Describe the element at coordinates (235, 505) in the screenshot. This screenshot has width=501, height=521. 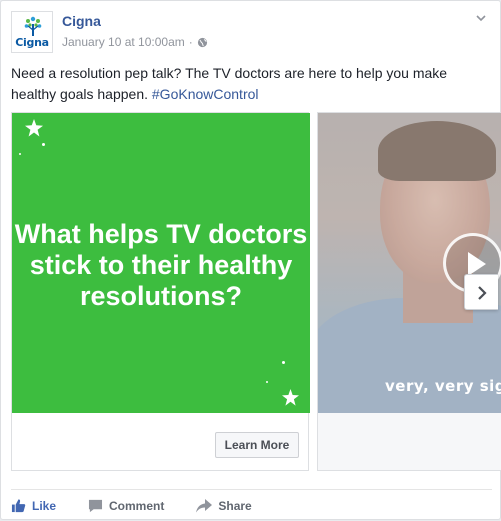
I see `share-label: Share` at that location.